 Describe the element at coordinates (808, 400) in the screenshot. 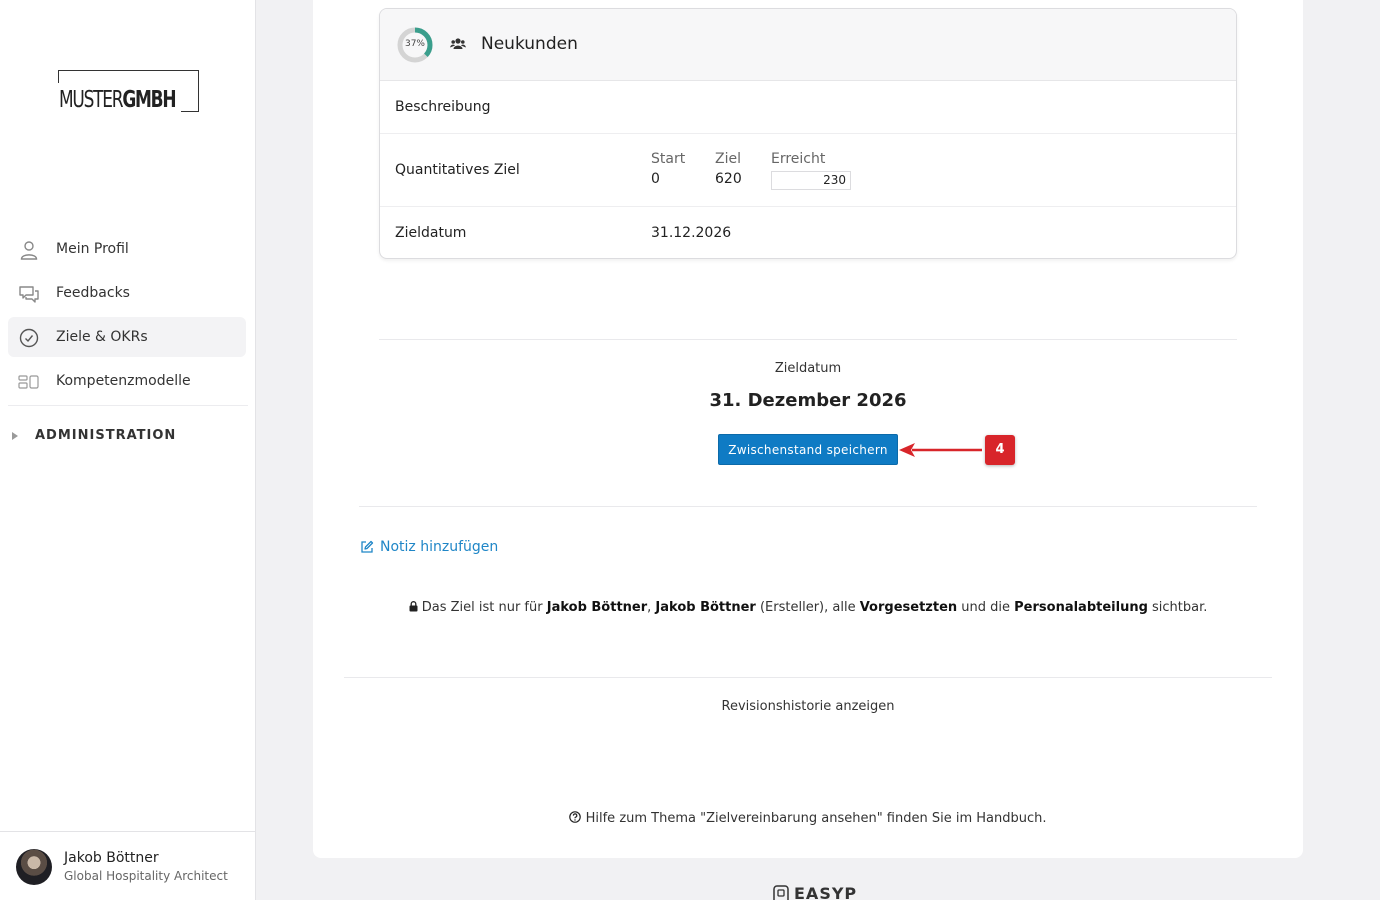

I see `summary-date-value: 31. Dezember 2026` at that location.